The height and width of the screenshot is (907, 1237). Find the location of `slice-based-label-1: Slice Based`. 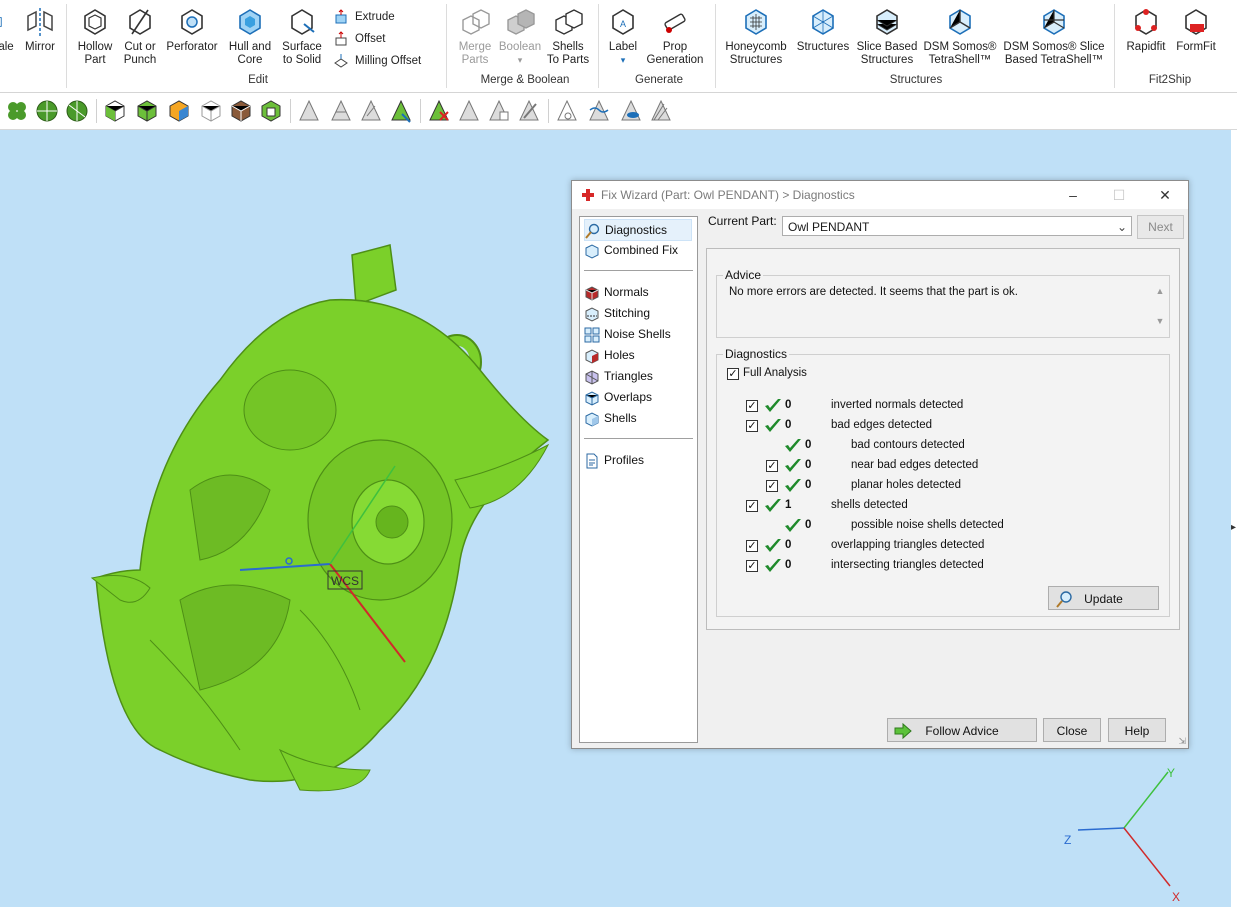

slice-based-label-1: Slice Based is located at coordinates (887, 47).